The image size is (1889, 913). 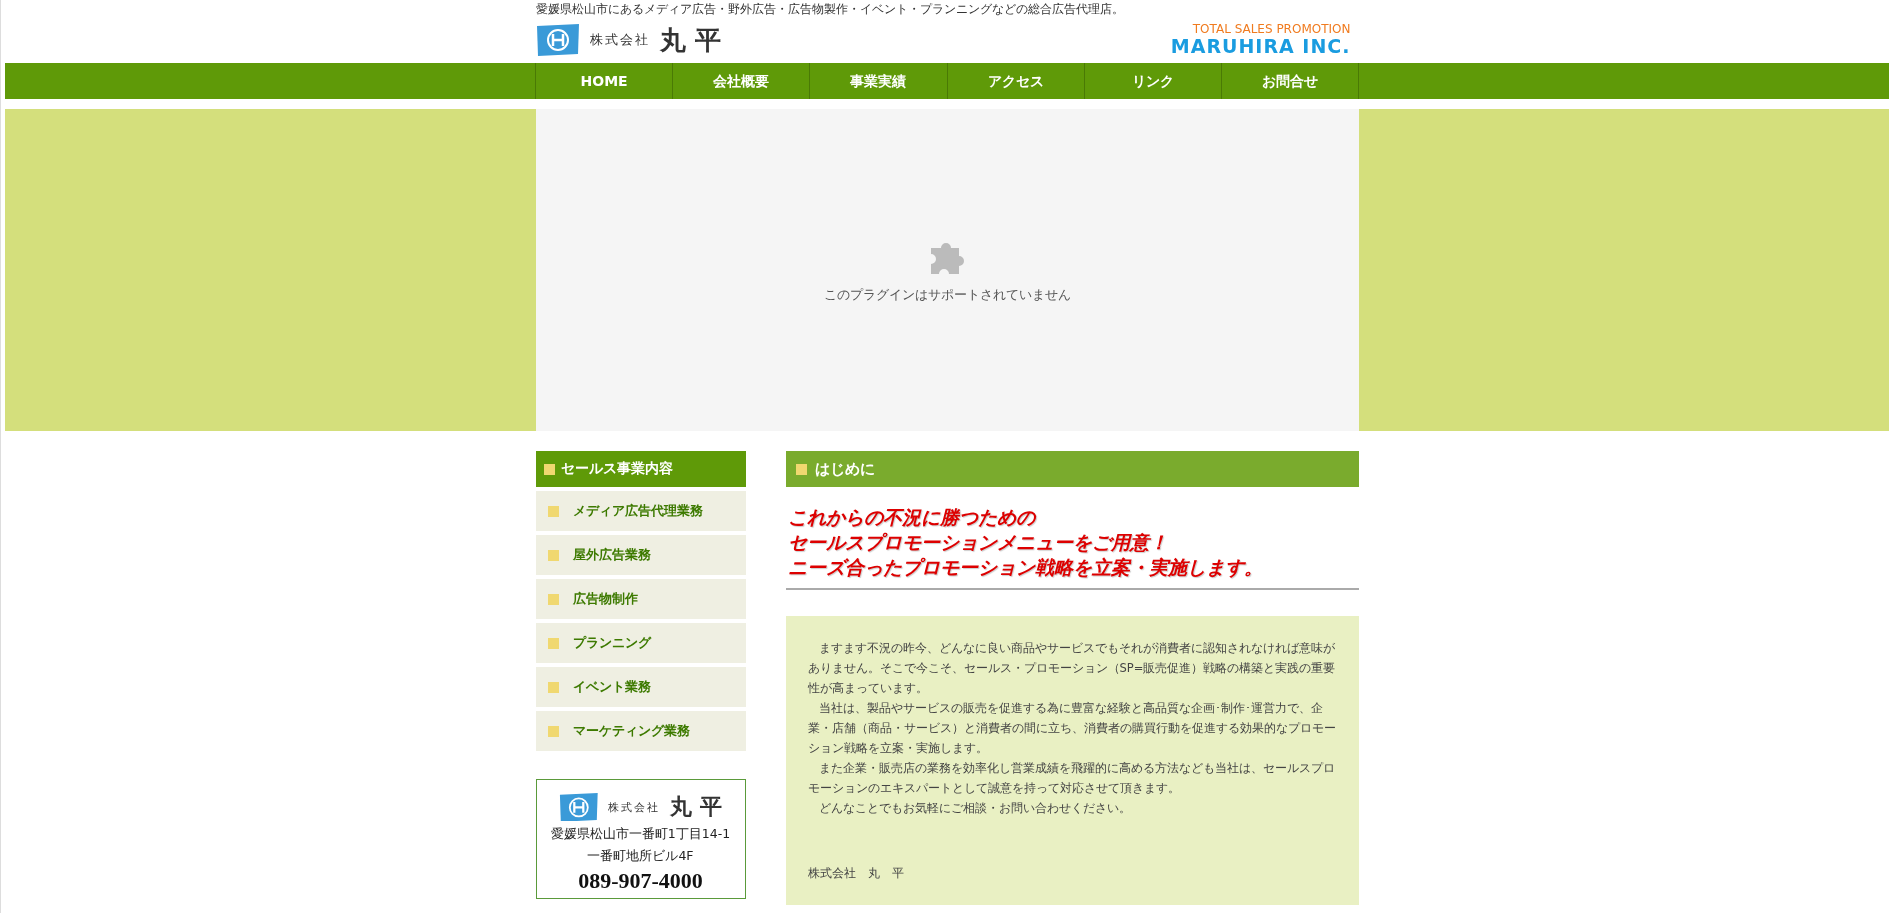 What do you see at coordinates (640, 856) in the screenshot?
I see `address-line: 一番町地所ビル4F` at bounding box center [640, 856].